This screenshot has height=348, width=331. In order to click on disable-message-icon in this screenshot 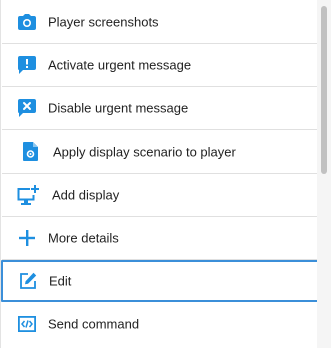, I will do `click(27, 108)`.